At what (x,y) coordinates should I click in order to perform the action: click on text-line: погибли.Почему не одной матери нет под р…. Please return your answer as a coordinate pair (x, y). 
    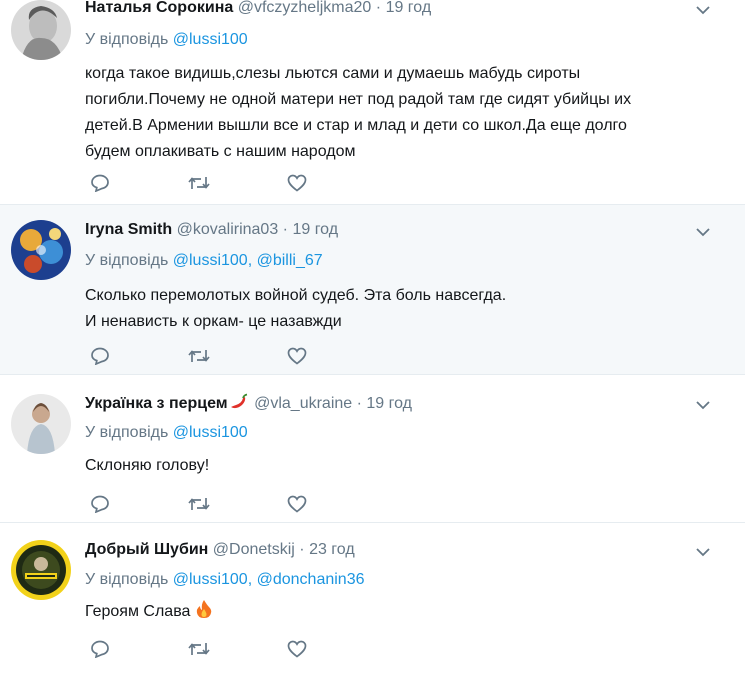
    Looking at the image, I should click on (358, 99).